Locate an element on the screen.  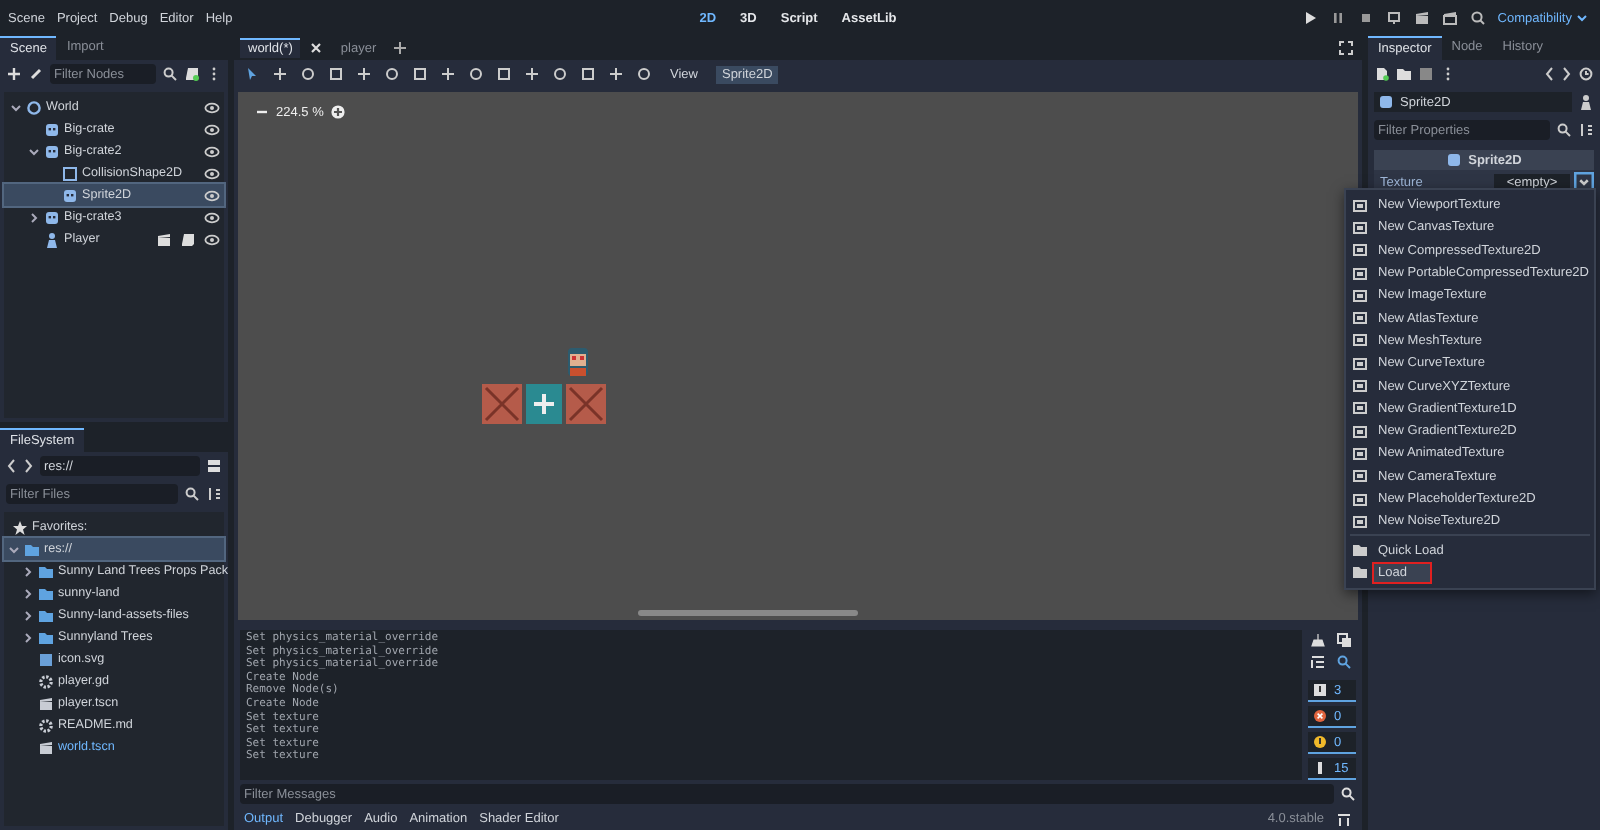
fullscreen-icon is located at coordinates (1346, 48).